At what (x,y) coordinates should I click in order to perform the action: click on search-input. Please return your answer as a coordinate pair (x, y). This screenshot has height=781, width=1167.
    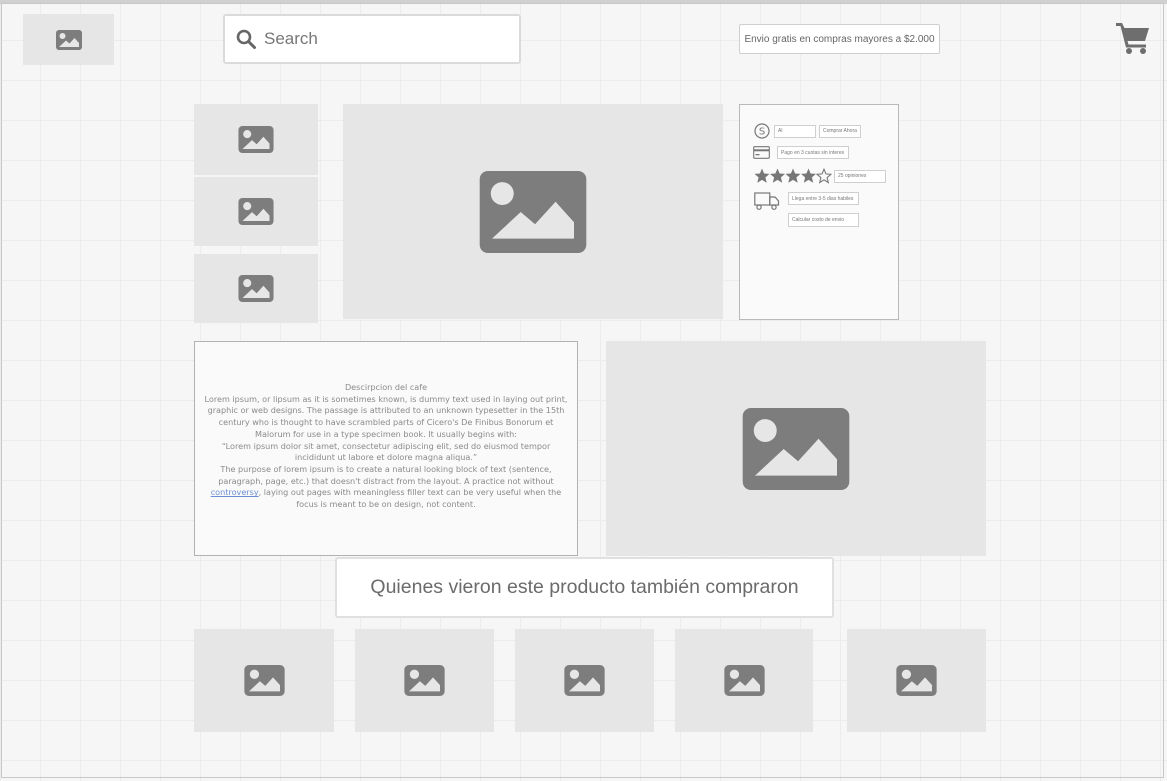
    Looking at the image, I should click on (384, 39).